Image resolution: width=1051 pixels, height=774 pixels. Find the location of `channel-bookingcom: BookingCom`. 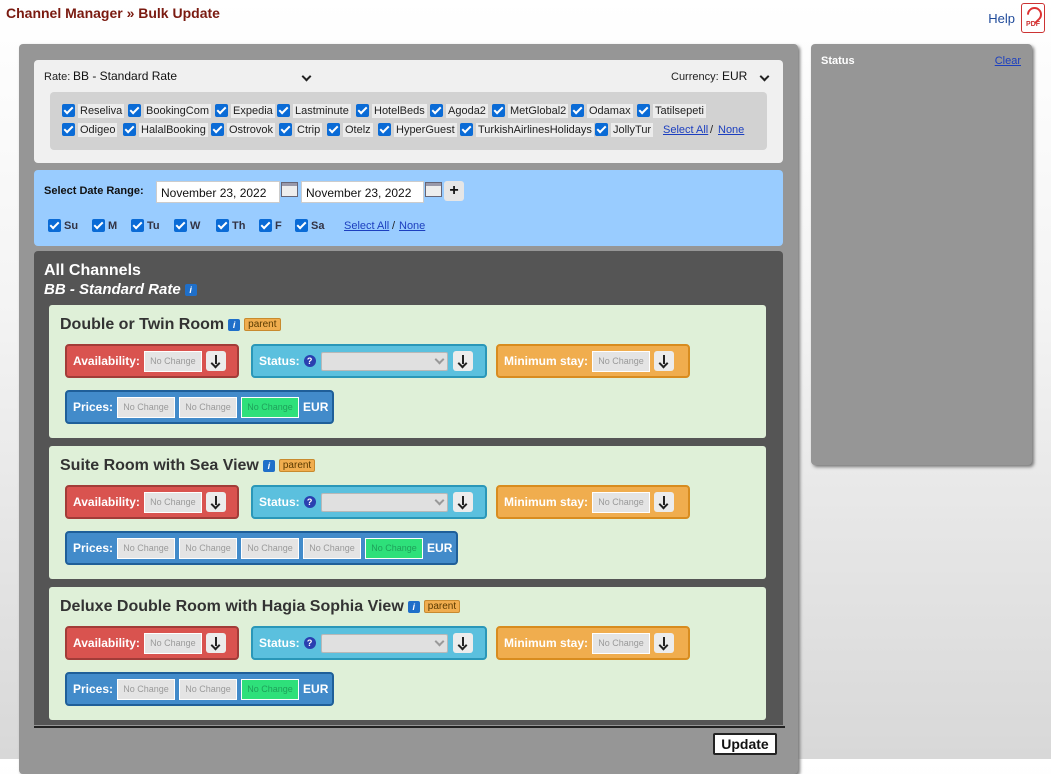

channel-bookingcom: BookingCom is located at coordinates (169, 110).